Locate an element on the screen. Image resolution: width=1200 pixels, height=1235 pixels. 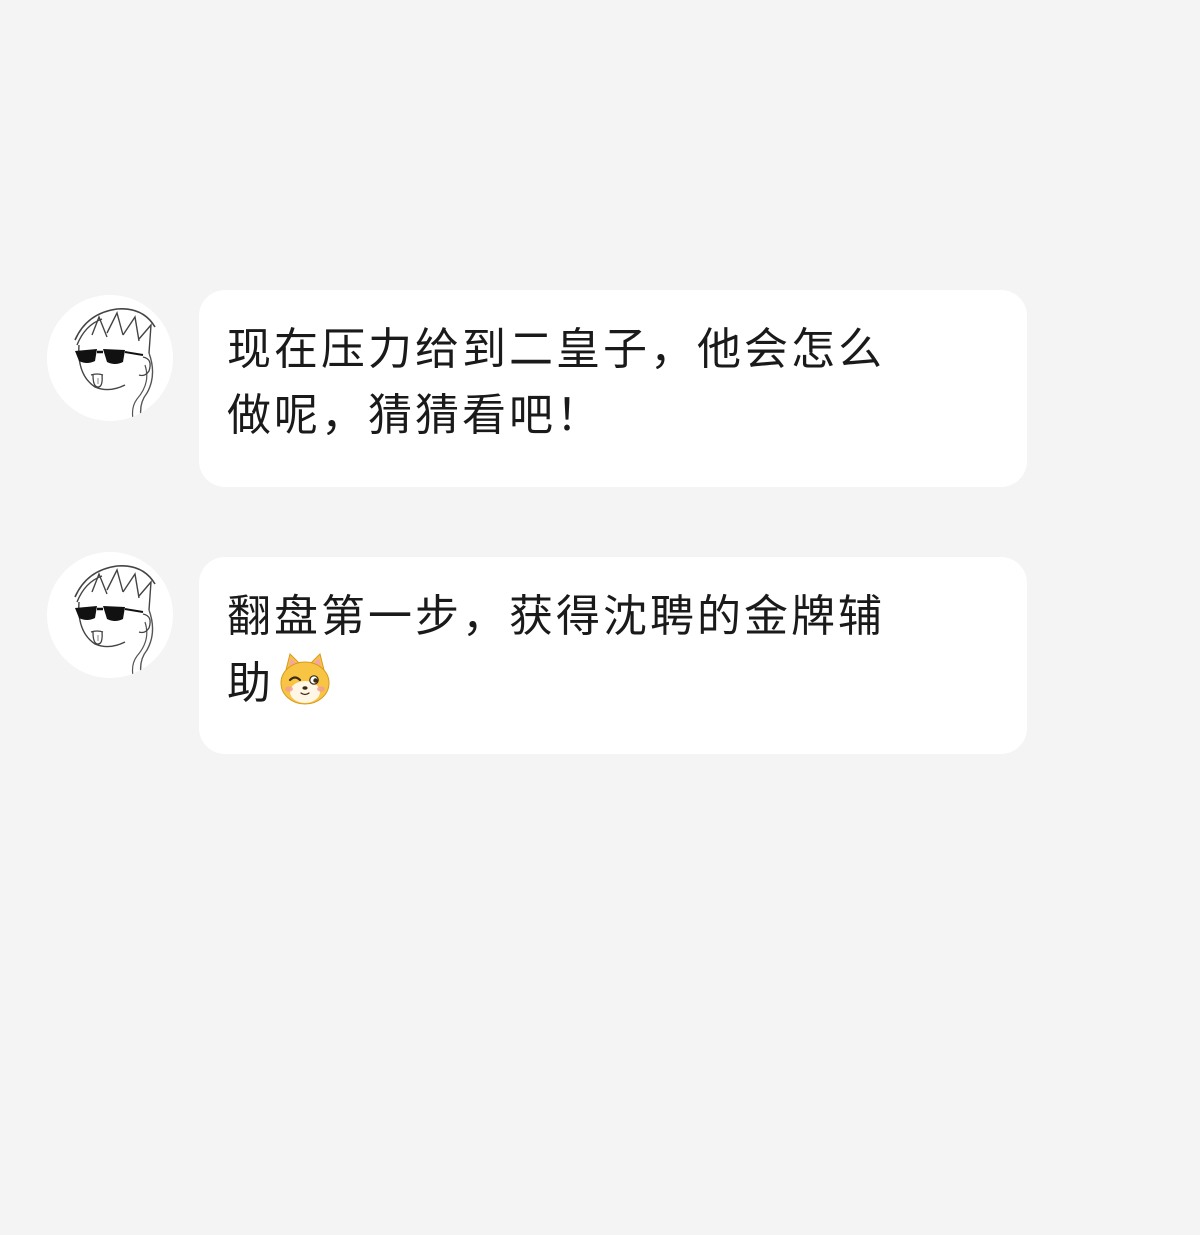
message-text: 翻盘第一步，获得沈聘的金牌辅 助 is located at coordinates (615, 650).